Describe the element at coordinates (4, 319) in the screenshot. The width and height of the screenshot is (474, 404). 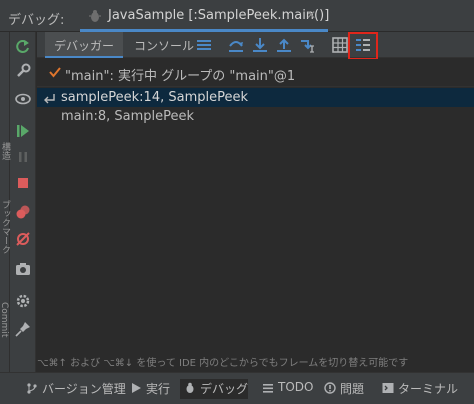
I see `side-tab-commit: Commit` at that location.